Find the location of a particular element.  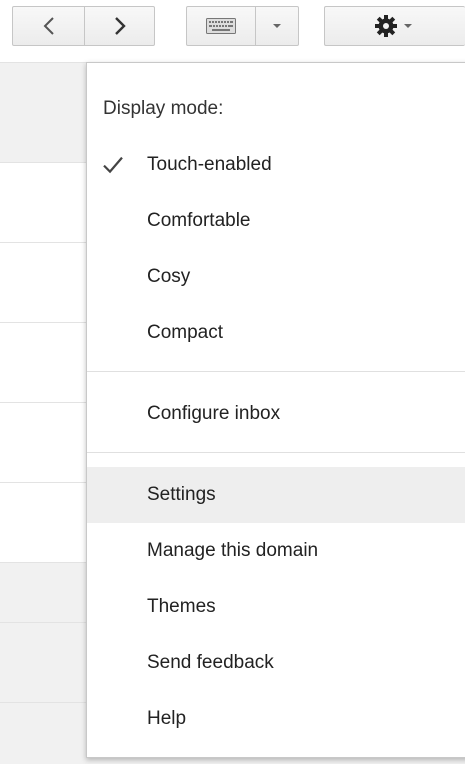

menu-item-send-feedback: Send feedback is located at coordinates (276, 663).